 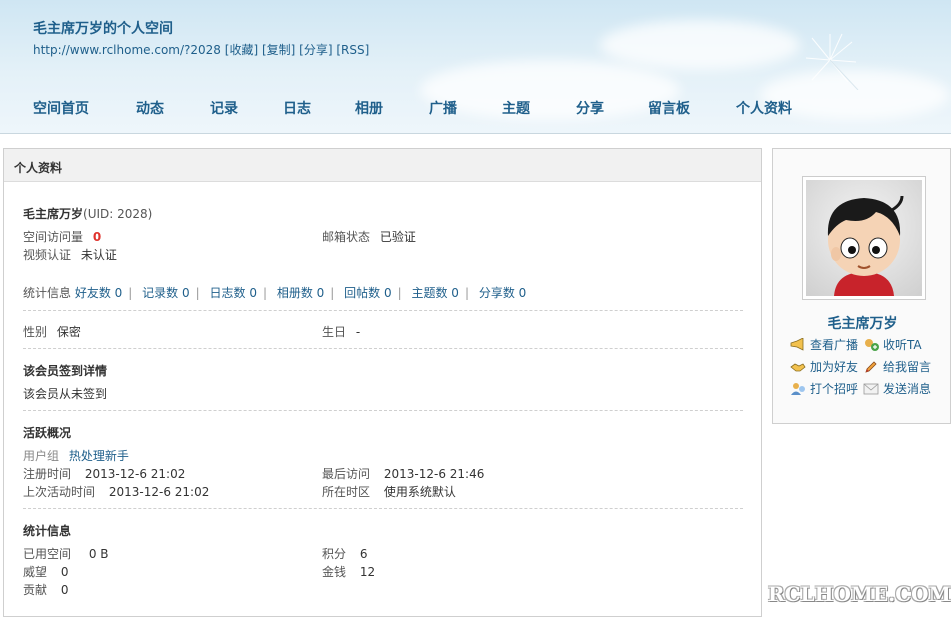 What do you see at coordinates (334, 332) in the screenshot?
I see `birthday-label: 生日` at bounding box center [334, 332].